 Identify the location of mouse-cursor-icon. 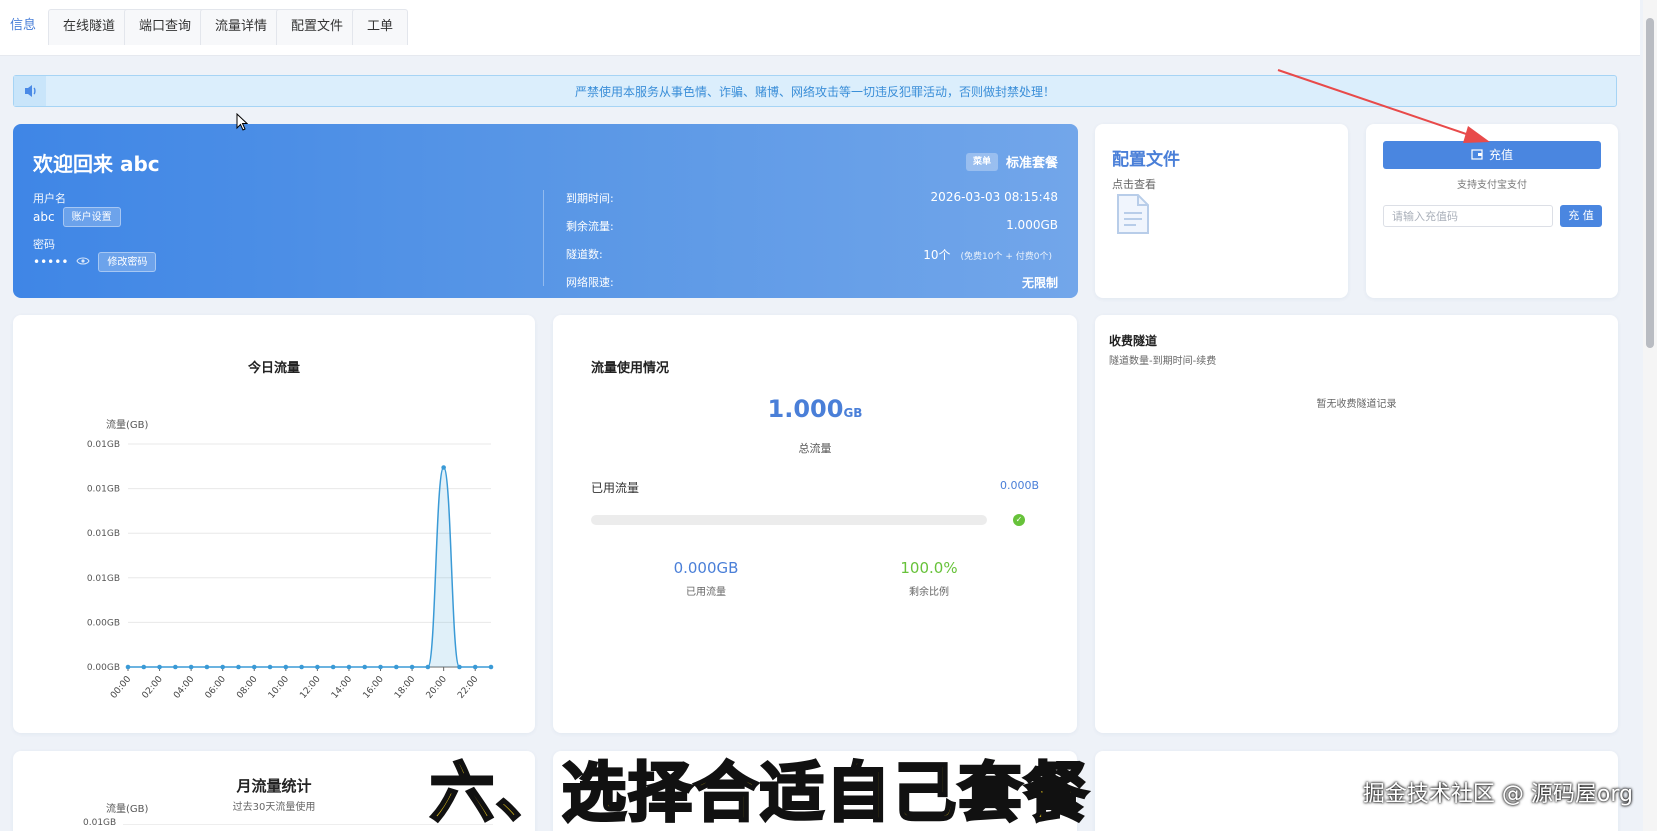
(242, 122).